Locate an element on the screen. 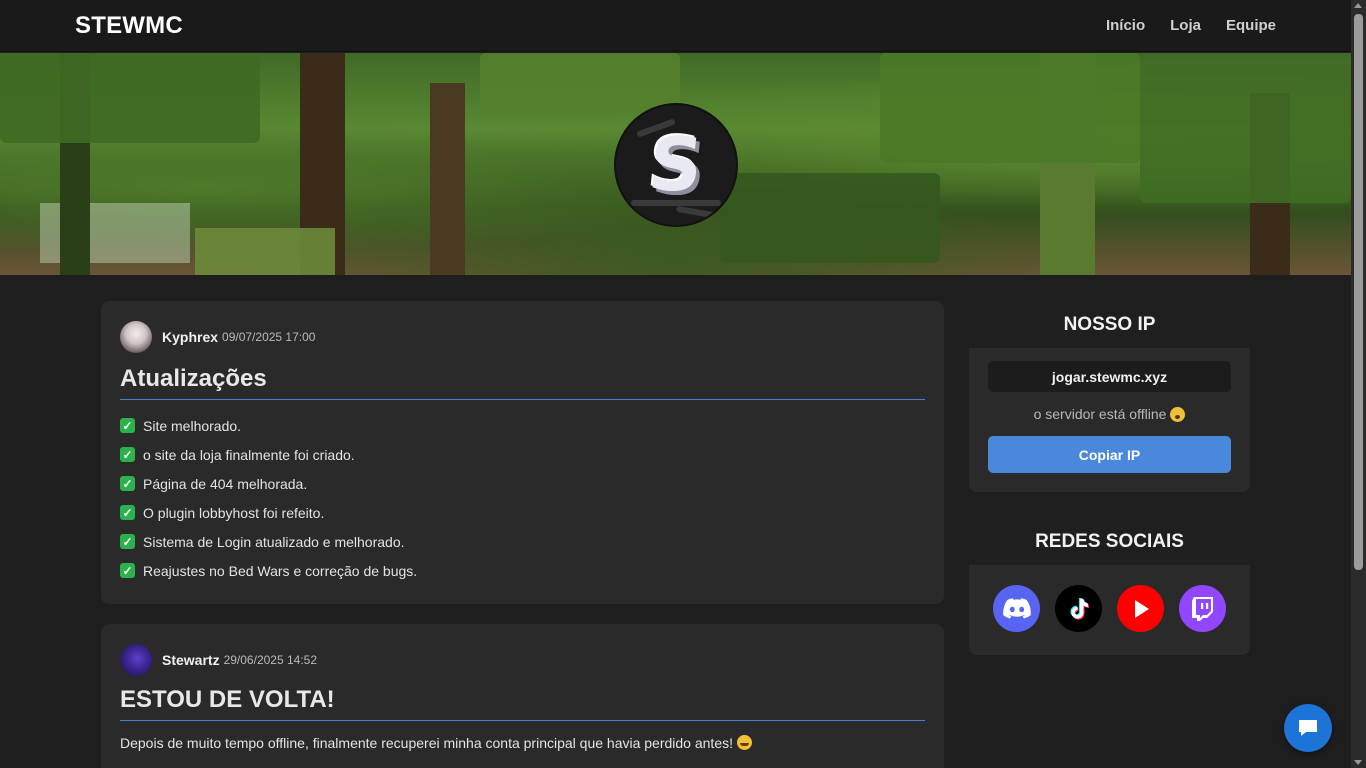 Image resolution: width=1366 pixels, height=768 pixels. card-title: REDES SOCIAIS is located at coordinates (1109, 541).